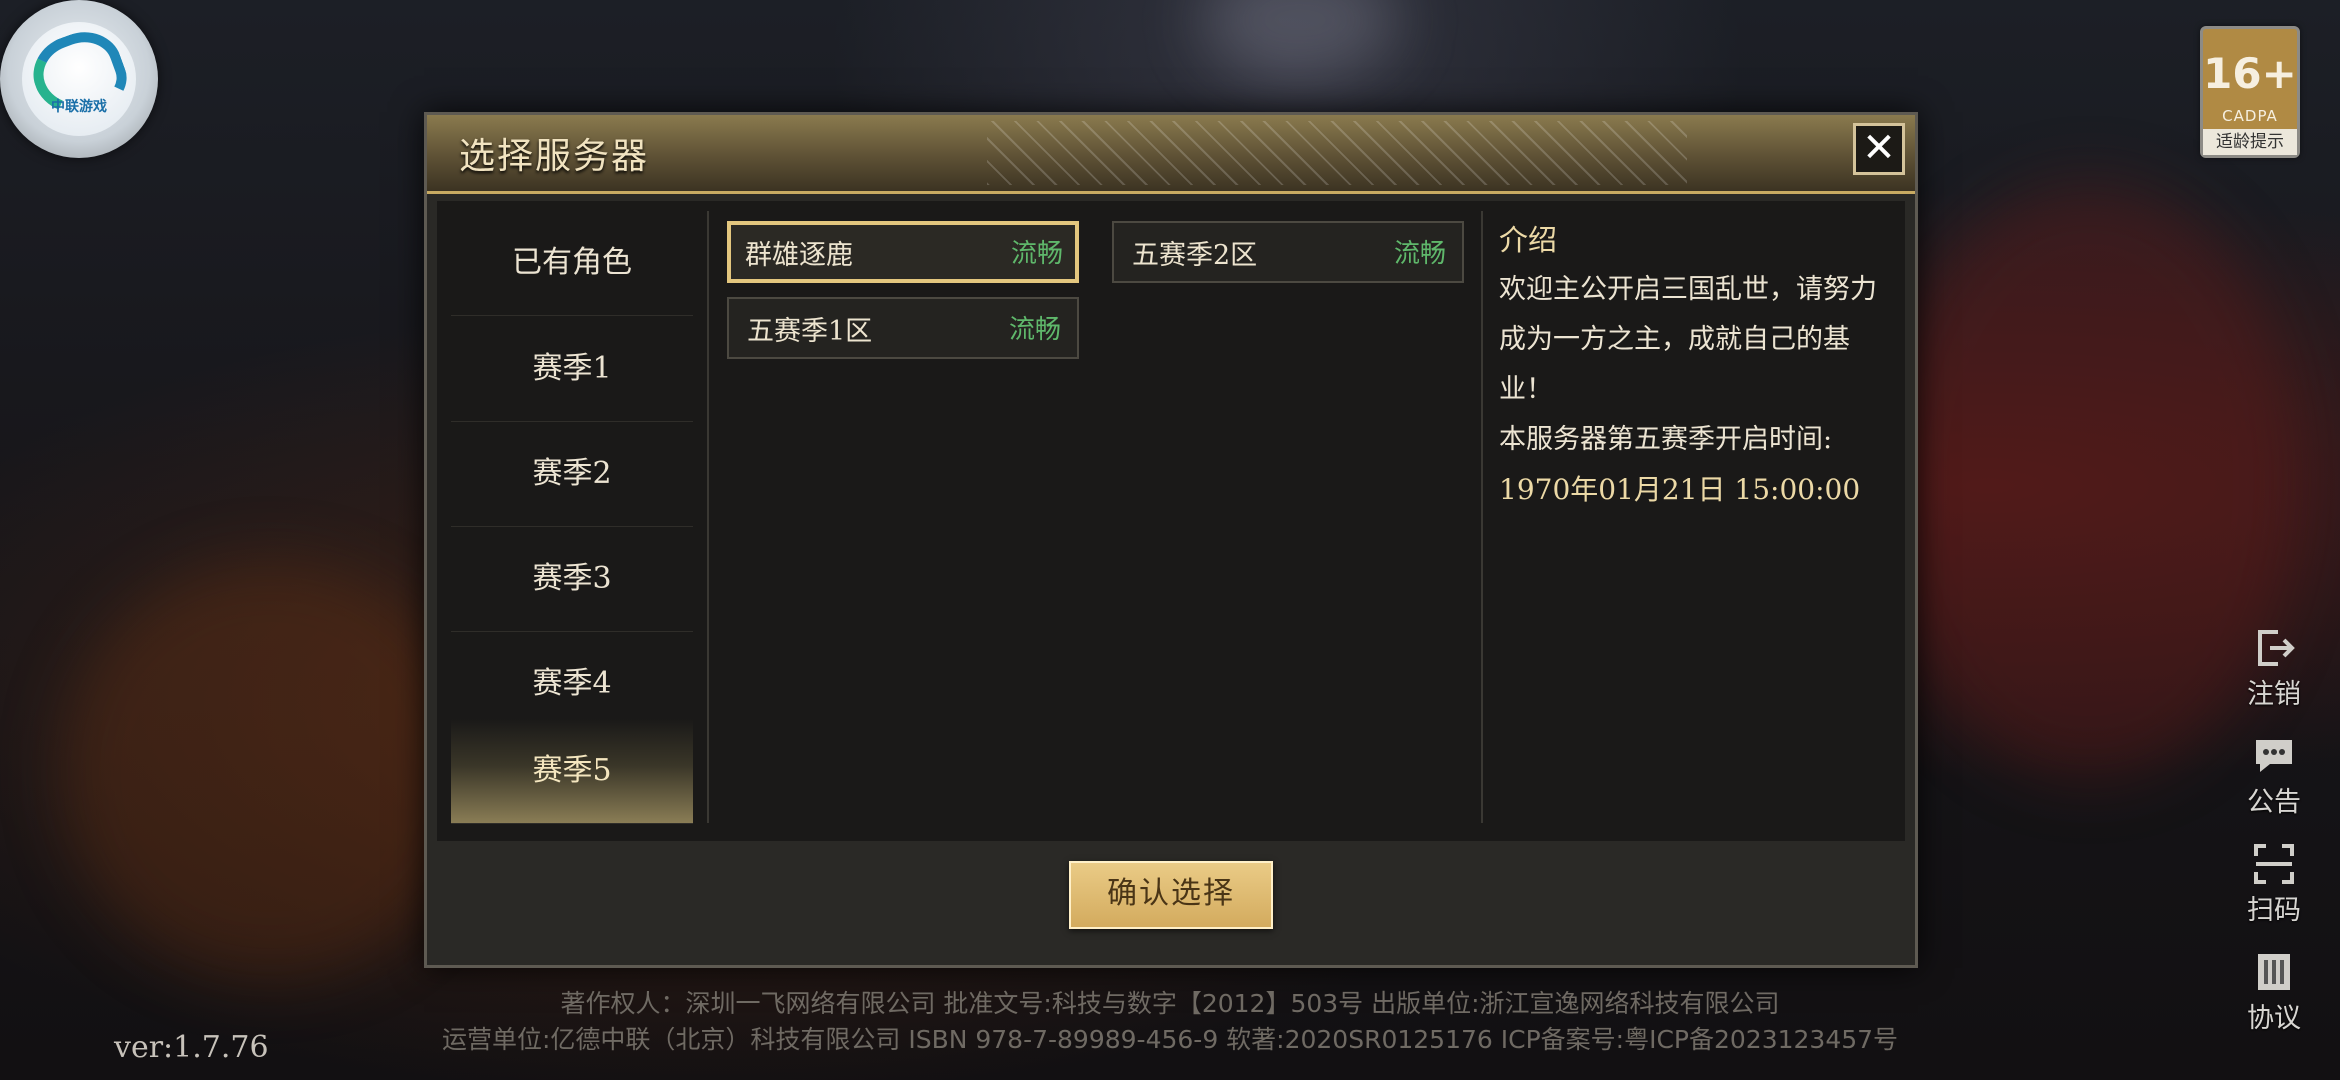 This screenshot has height=1080, width=2340. I want to click on logout-label: 注销, so click(2274, 694).